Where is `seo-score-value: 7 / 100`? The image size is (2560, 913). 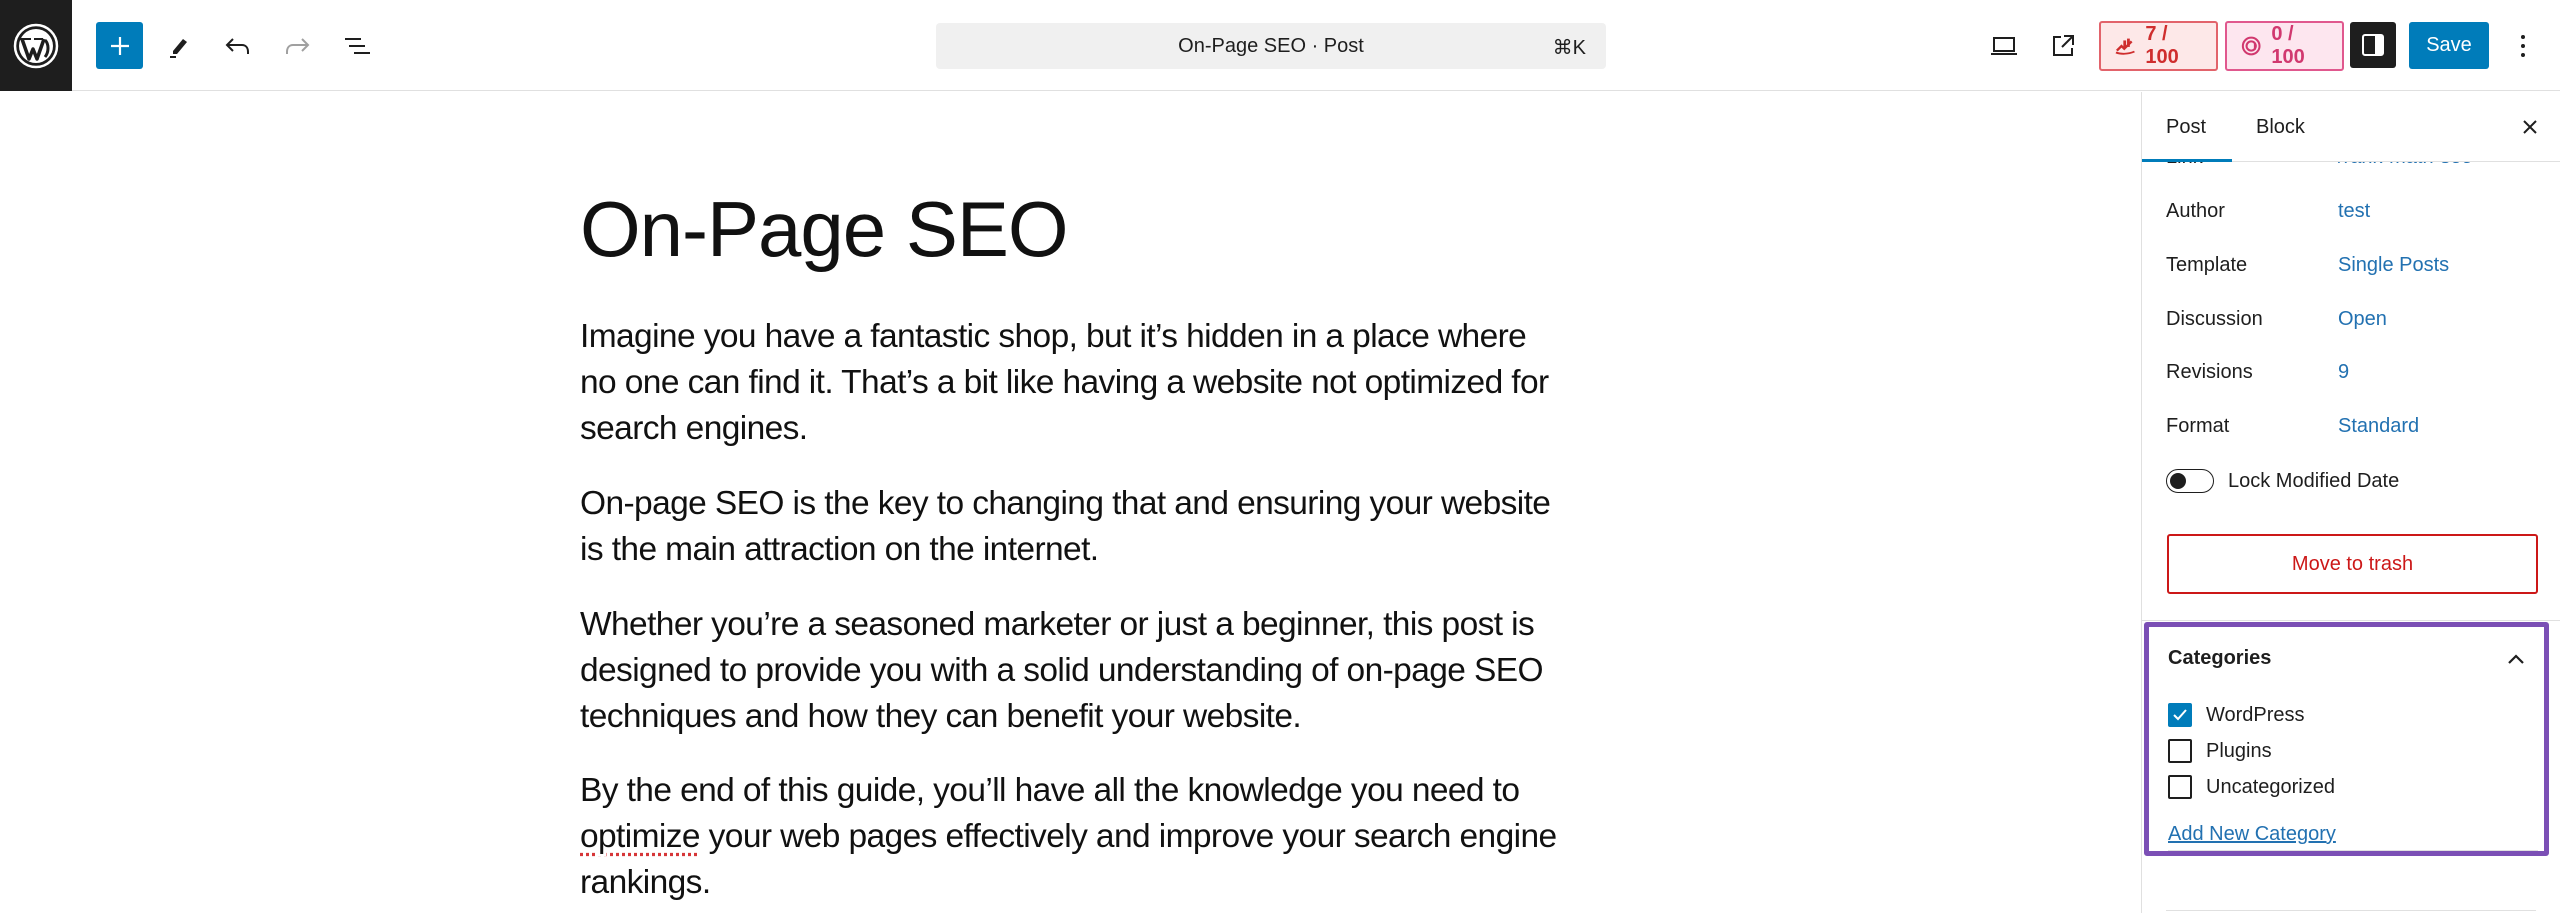 seo-score-value: 7 / 100 is located at coordinates (2162, 45).